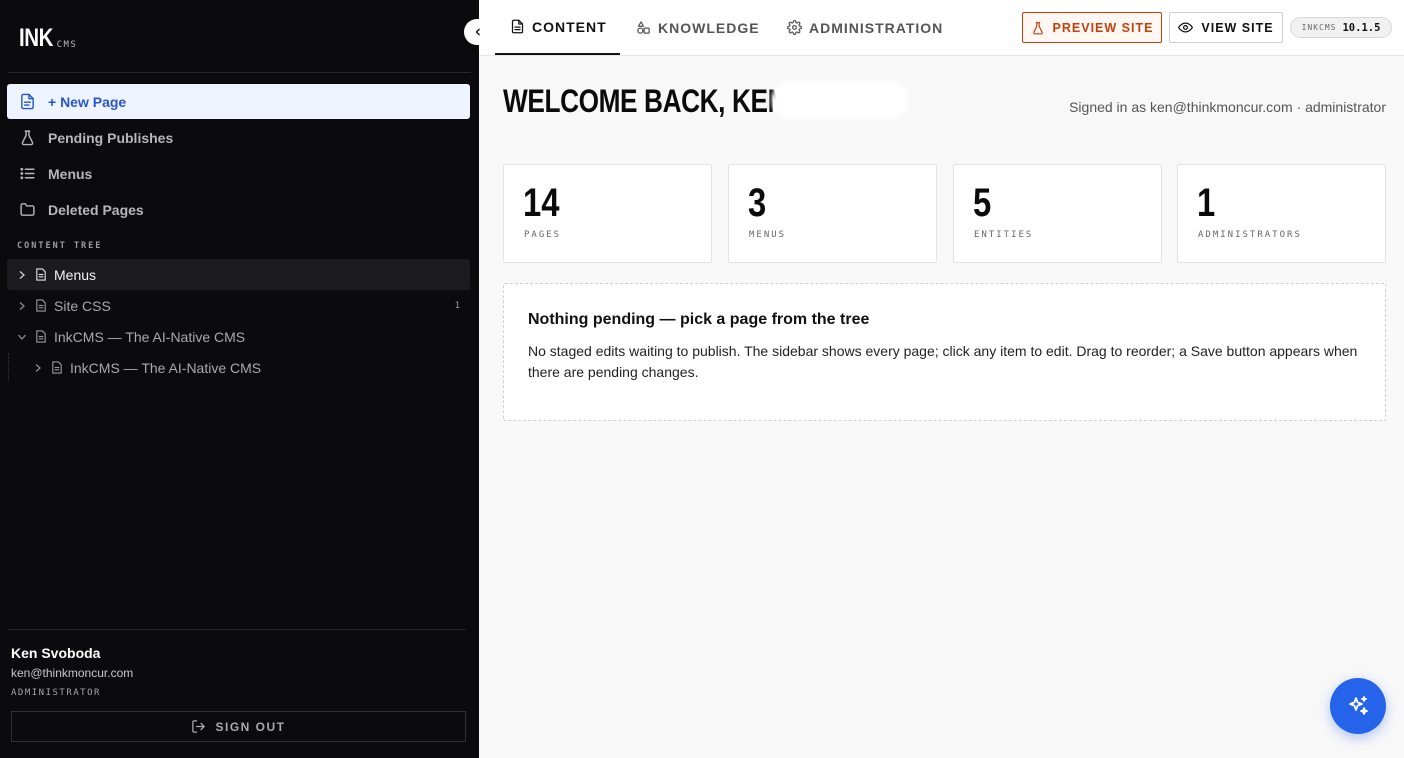 The image size is (1404, 758). Describe the element at coordinates (67, 45) in the screenshot. I see `brand-suffix: CMS` at that location.